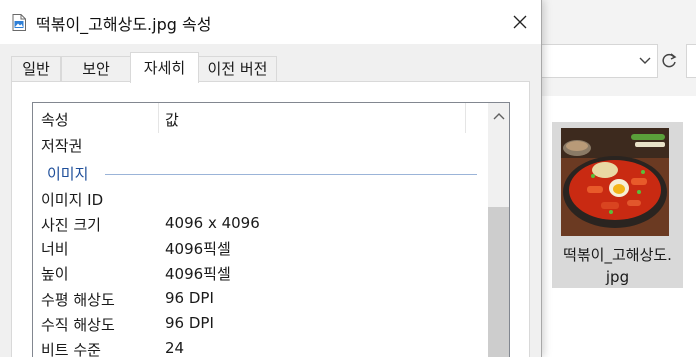 The image size is (696, 357). I want to click on list-item: 저작권, so click(261, 145).